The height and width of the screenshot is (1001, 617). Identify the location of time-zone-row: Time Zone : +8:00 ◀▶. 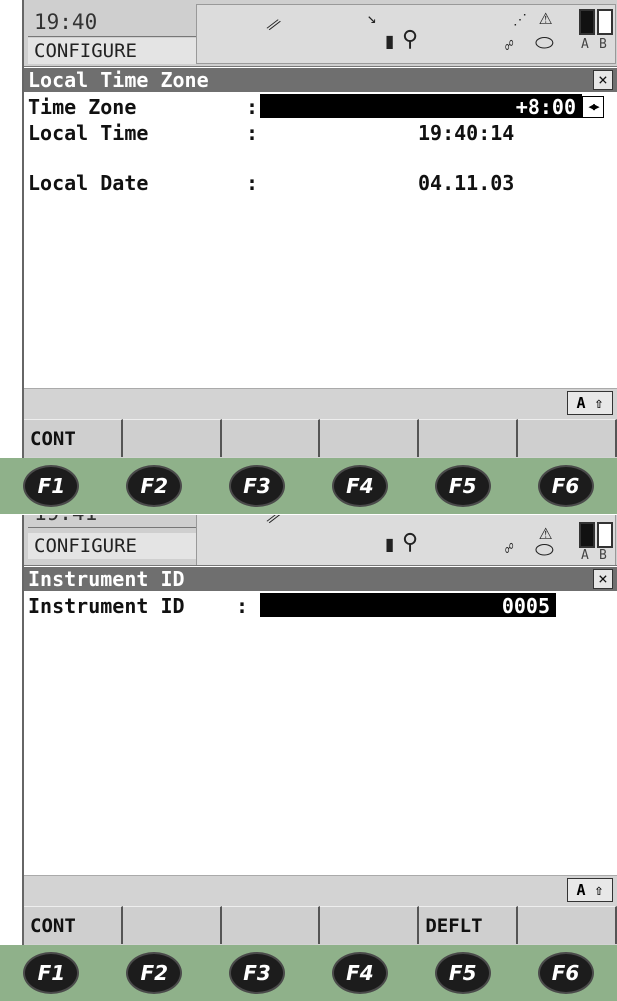
(320, 107).